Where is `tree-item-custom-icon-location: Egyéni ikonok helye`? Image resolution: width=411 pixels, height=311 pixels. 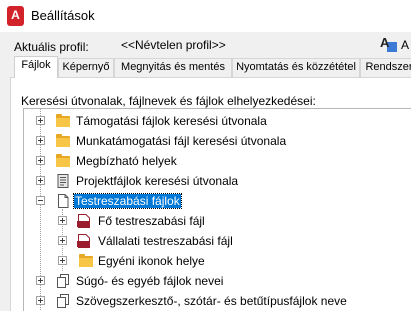 tree-item-custom-icon-location: Egyéni ikonok helye is located at coordinates (217, 261).